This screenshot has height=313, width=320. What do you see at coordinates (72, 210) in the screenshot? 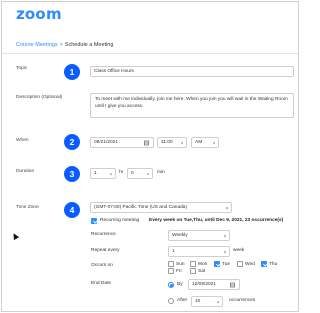
I see `step-4-badge: 4` at bounding box center [72, 210].